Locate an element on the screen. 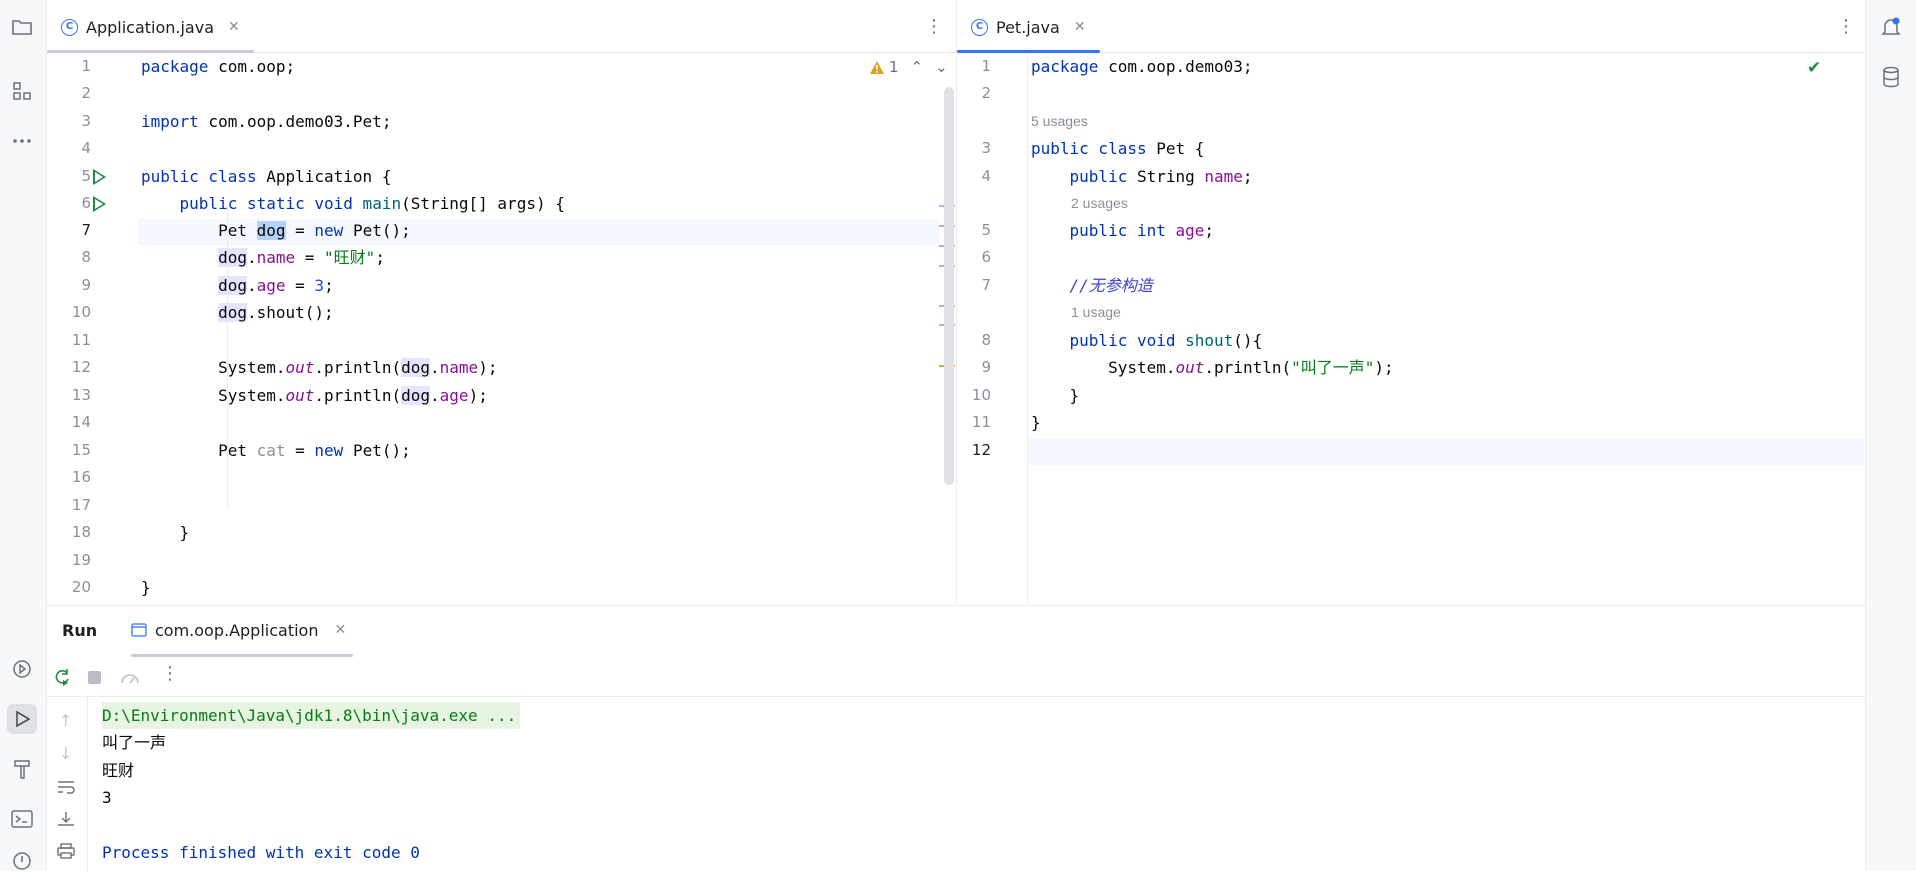 This screenshot has height=876, width=1916. usages-hint: 2 usages is located at coordinates (1099, 203).